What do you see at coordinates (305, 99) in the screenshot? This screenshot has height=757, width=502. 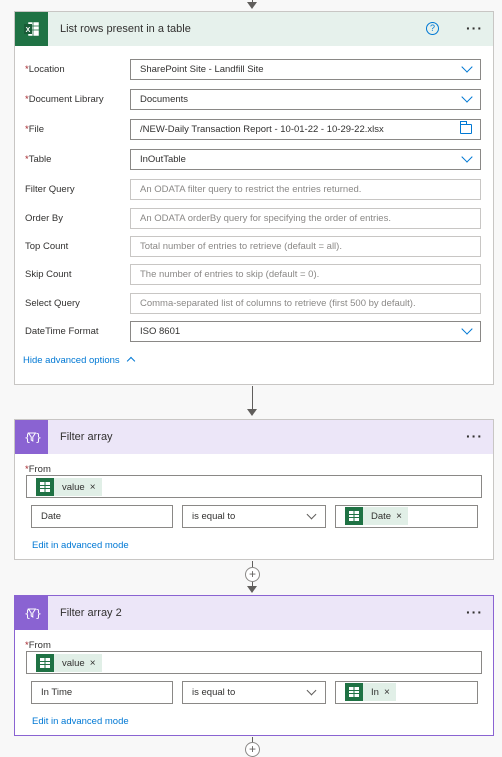 I see `document-library-dropdown: Documents` at bounding box center [305, 99].